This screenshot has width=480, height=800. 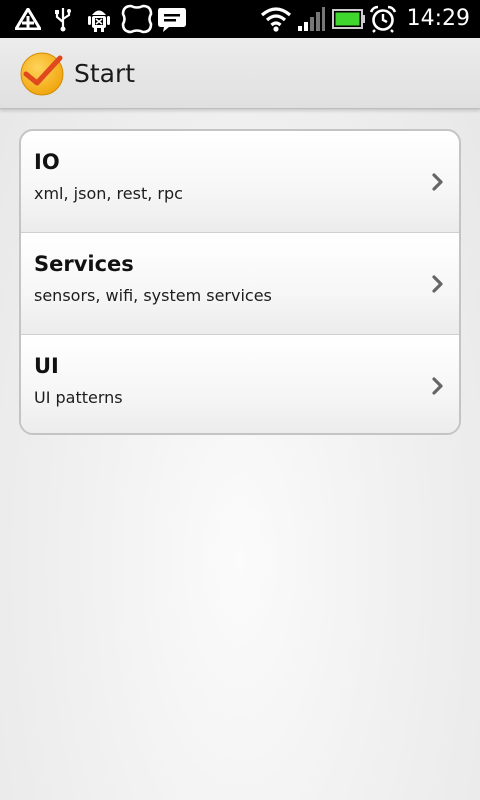 I want to click on status-bar: 14:29, so click(x=240, y=19).